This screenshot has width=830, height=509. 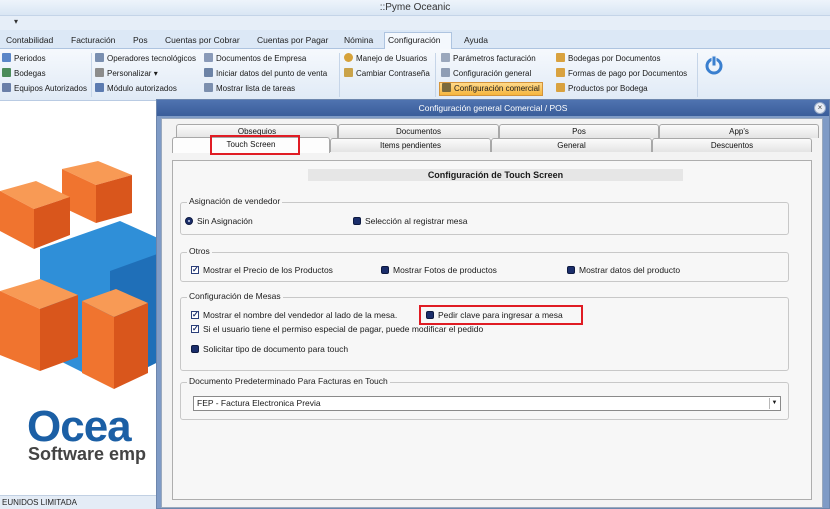 What do you see at coordinates (126, 74) in the screenshot?
I see `ribbon-personalizar: Personalizar ▾` at bounding box center [126, 74].